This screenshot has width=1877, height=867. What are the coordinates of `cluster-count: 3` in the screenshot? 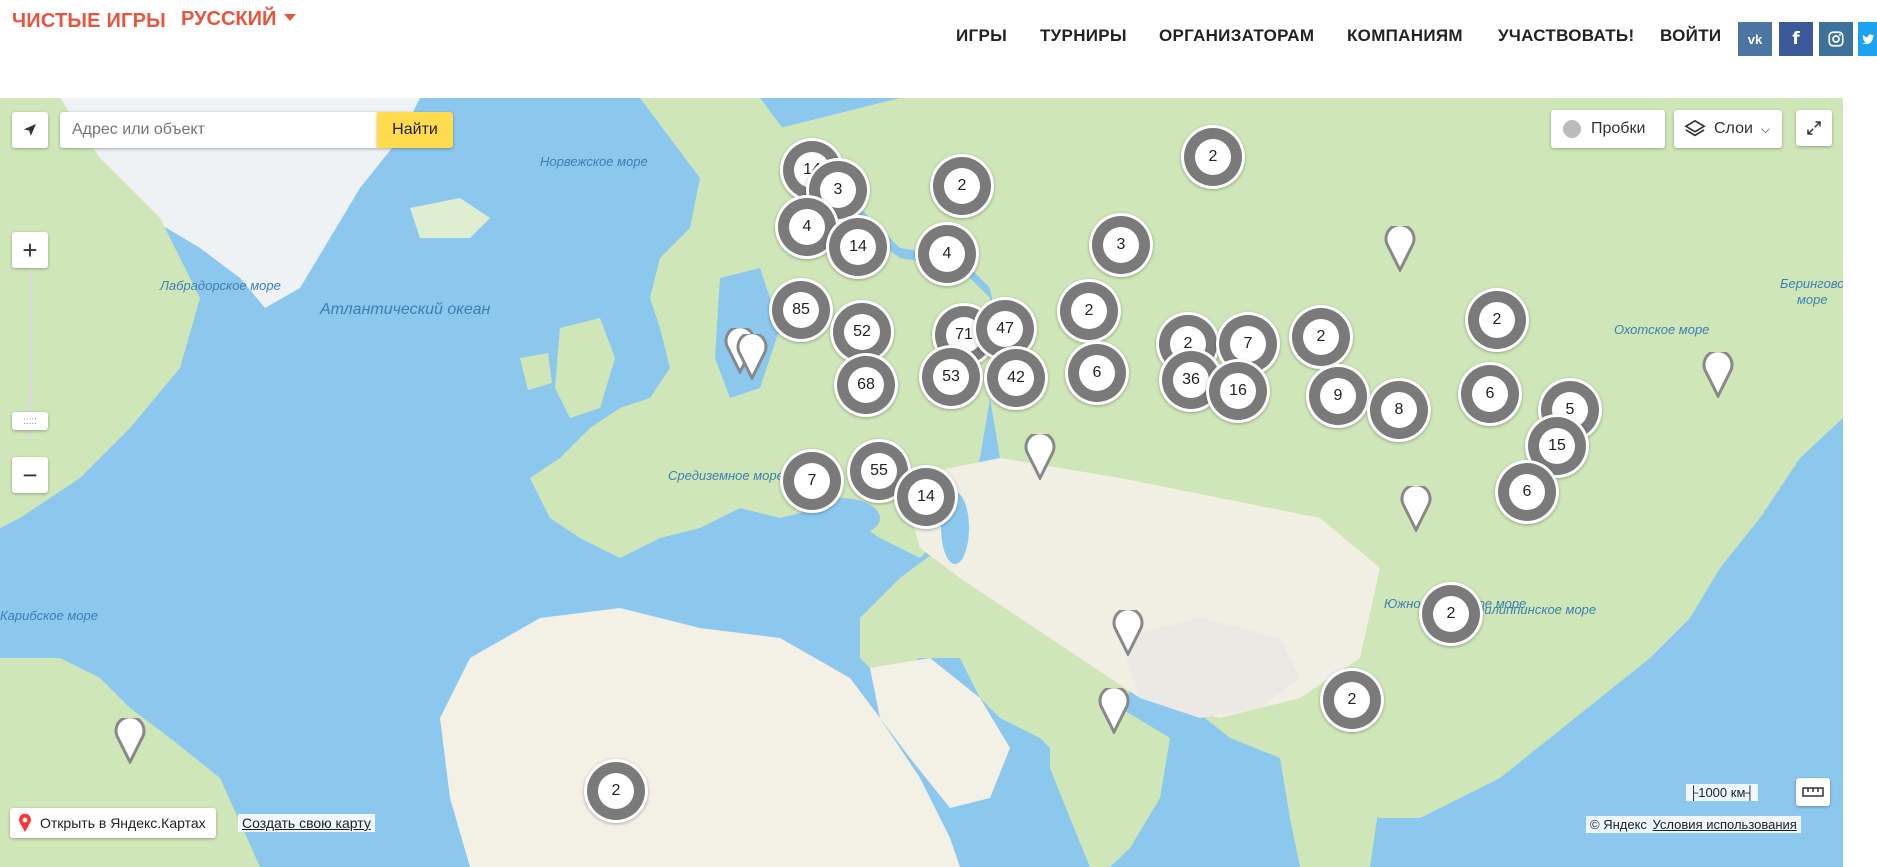 It's located at (1121, 245).